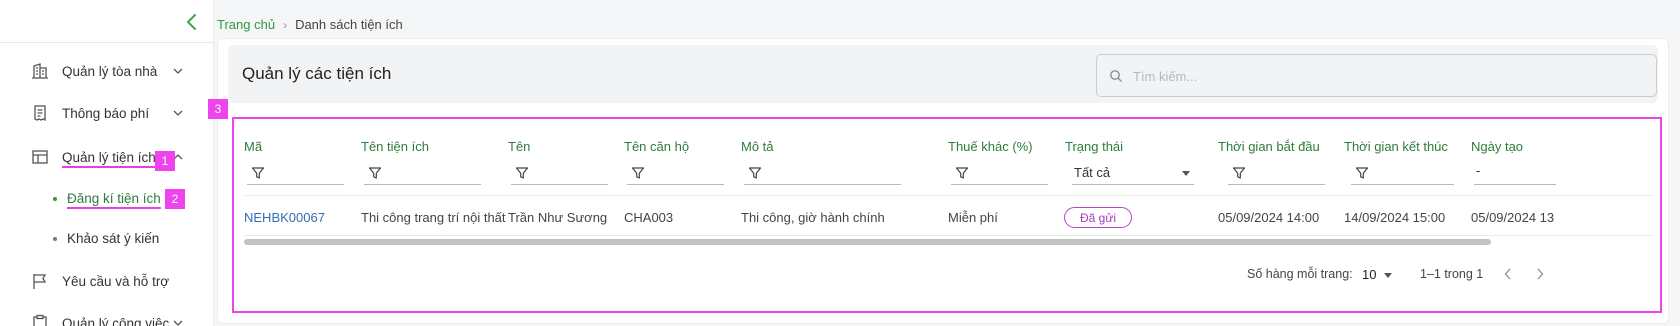  Describe the element at coordinates (395, 146) in the screenshot. I see `column-header-utility: Tên tiện ích` at that location.